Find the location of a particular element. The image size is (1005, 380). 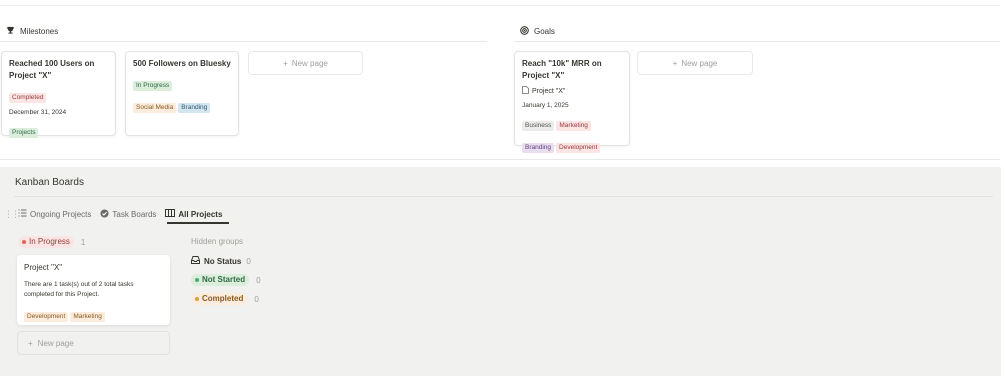

check-circle-icon is located at coordinates (104, 214).